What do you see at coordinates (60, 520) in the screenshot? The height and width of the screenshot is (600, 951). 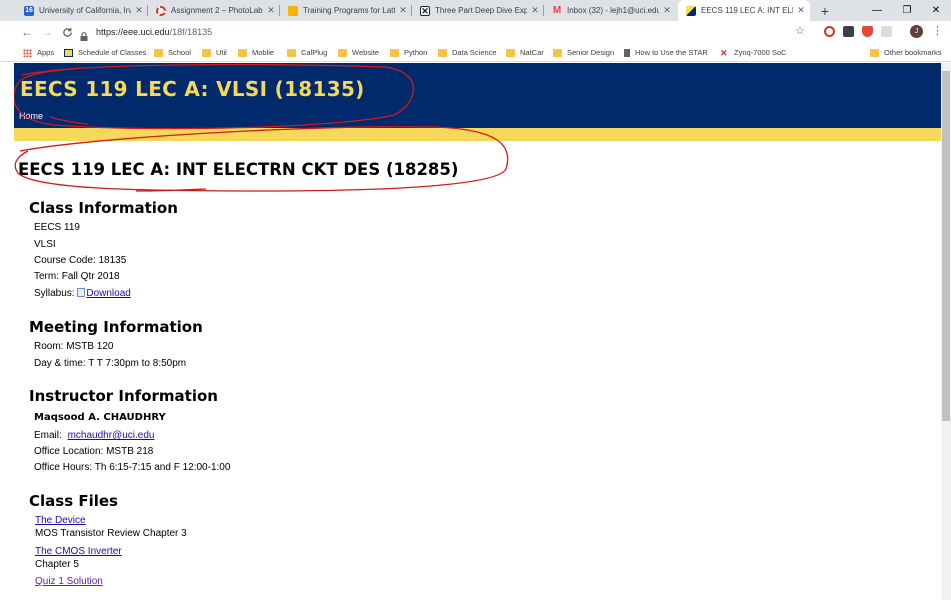 I see `file-link-device: The Device` at bounding box center [60, 520].